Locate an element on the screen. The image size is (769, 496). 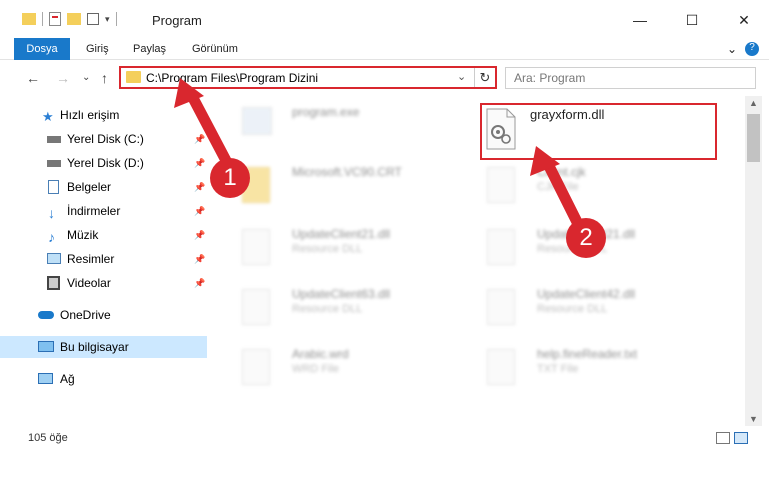
step-badge-2: 2 is located at coordinates (586, 238).